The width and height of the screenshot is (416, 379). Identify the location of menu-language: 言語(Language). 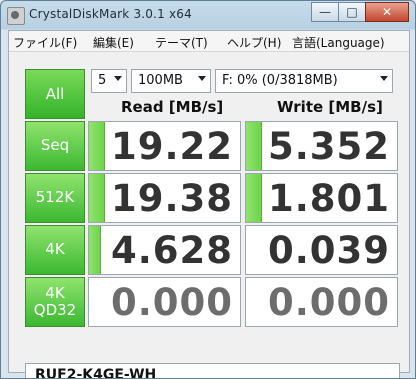
(338, 42).